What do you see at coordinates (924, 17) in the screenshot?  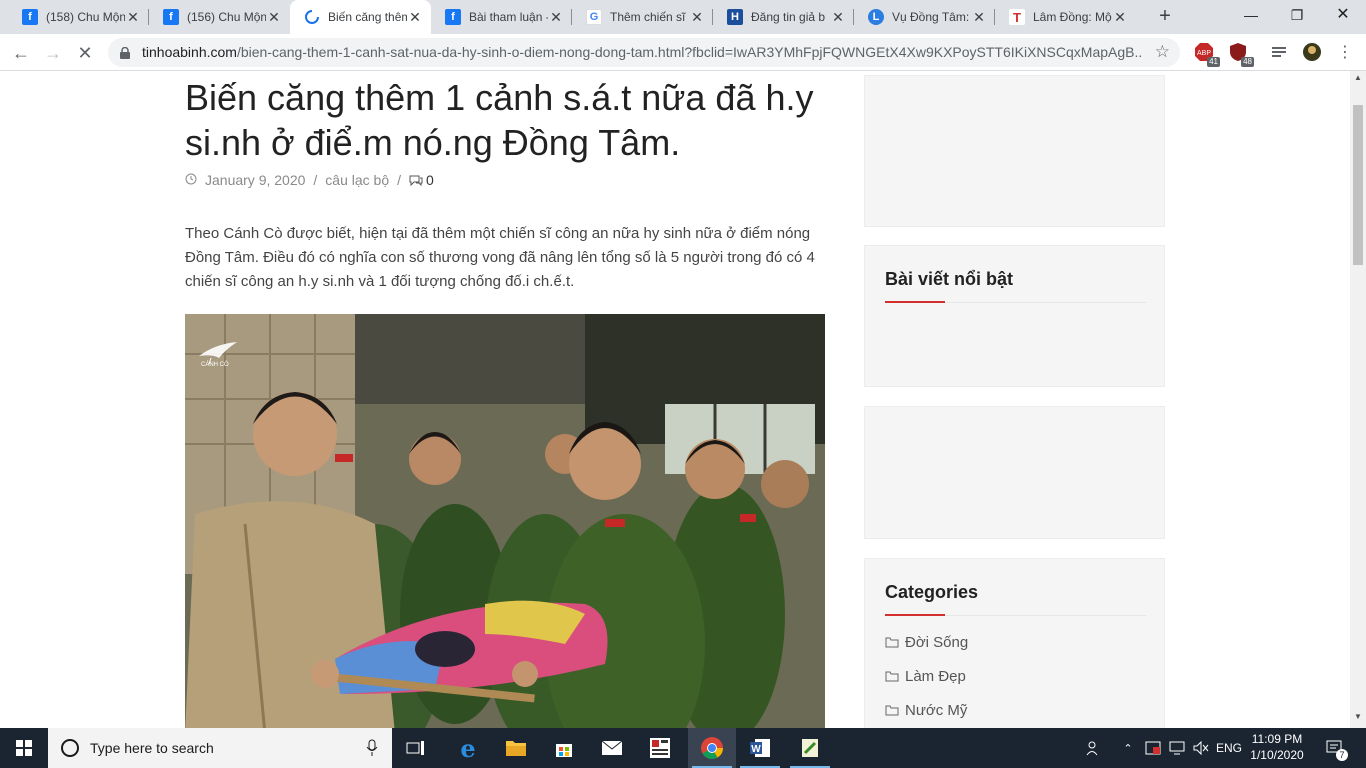 I see `tab-7: L Vụ Đồng Tâm: ✕` at bounding box center [924, 17].